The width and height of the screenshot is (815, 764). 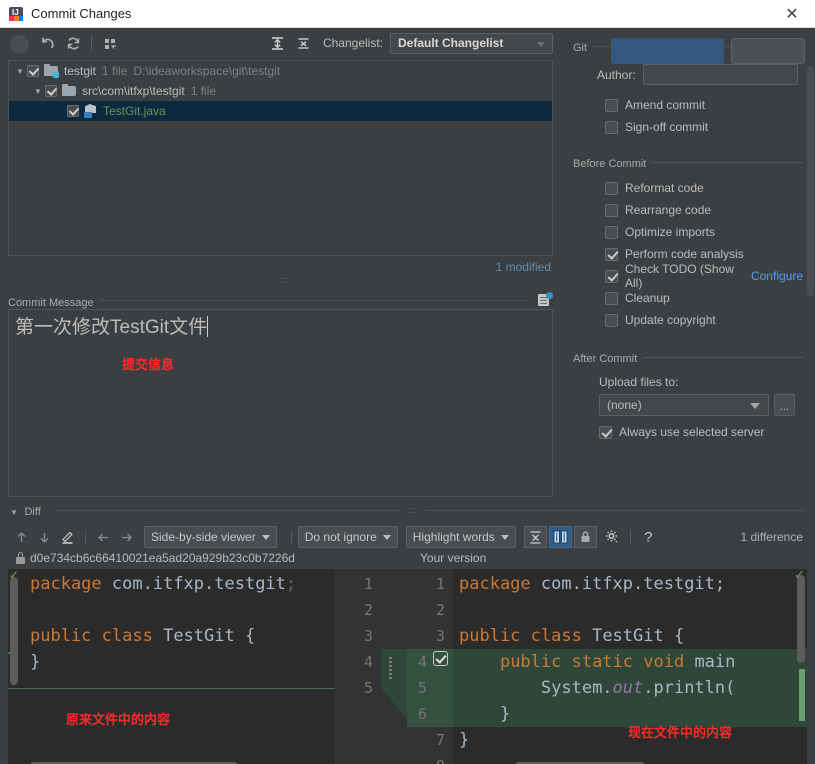 I want to click on diff-change-band, so click(x=394, y=666).